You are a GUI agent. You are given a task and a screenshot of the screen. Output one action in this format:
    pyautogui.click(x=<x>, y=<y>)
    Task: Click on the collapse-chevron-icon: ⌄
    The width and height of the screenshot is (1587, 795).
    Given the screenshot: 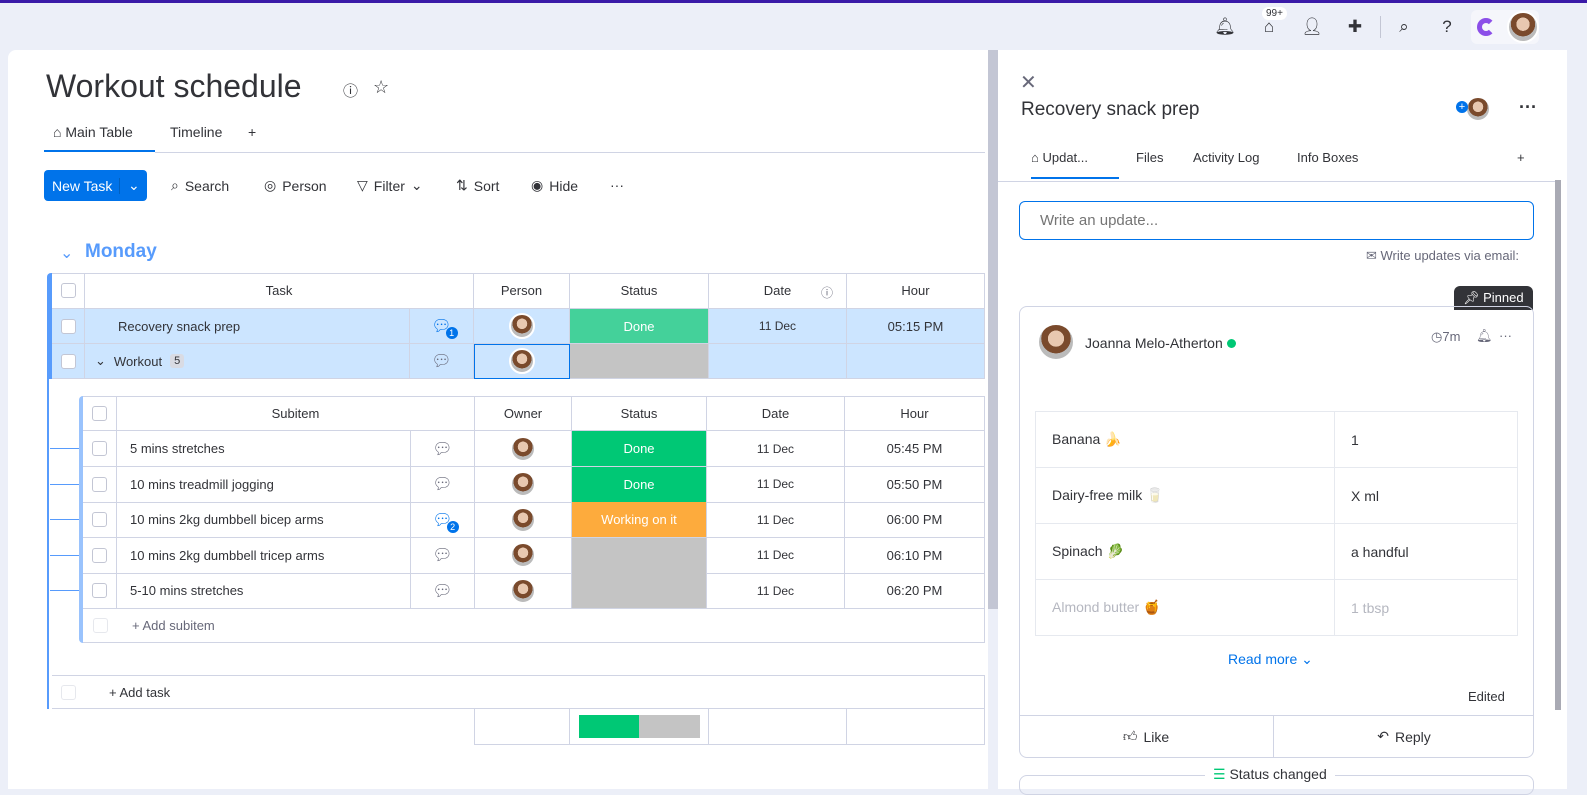 What is the action you would take?
    pyautogui.click(x=100, y=361)
    